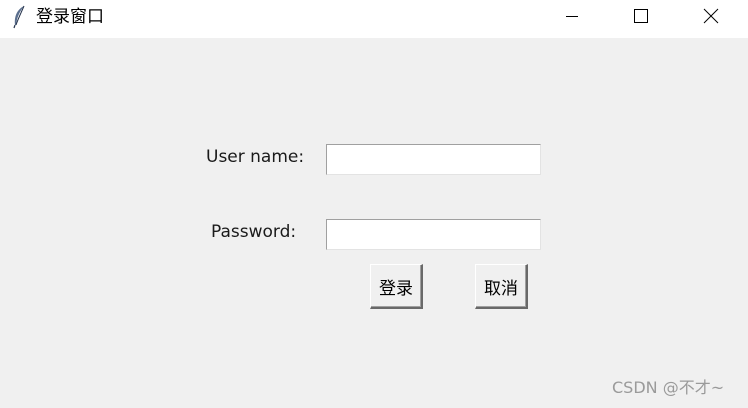 The width and height of the screenshot is (748, 408). What do you see at coordinates (70, 17) in the screenshot?
I see `window-title: 登录窗口` at bounding box center [70, 17].